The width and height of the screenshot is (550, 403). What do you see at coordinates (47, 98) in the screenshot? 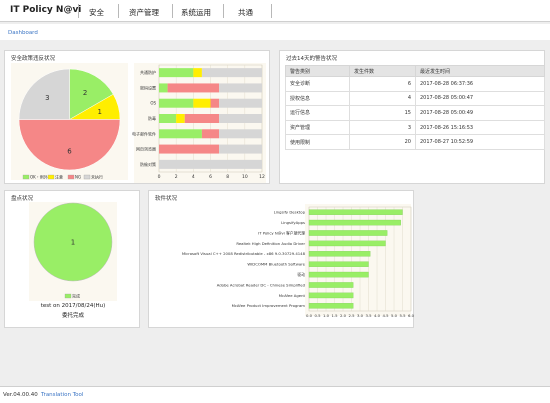
I see `pie-value-label: 3` at bounding box center [47, 98].